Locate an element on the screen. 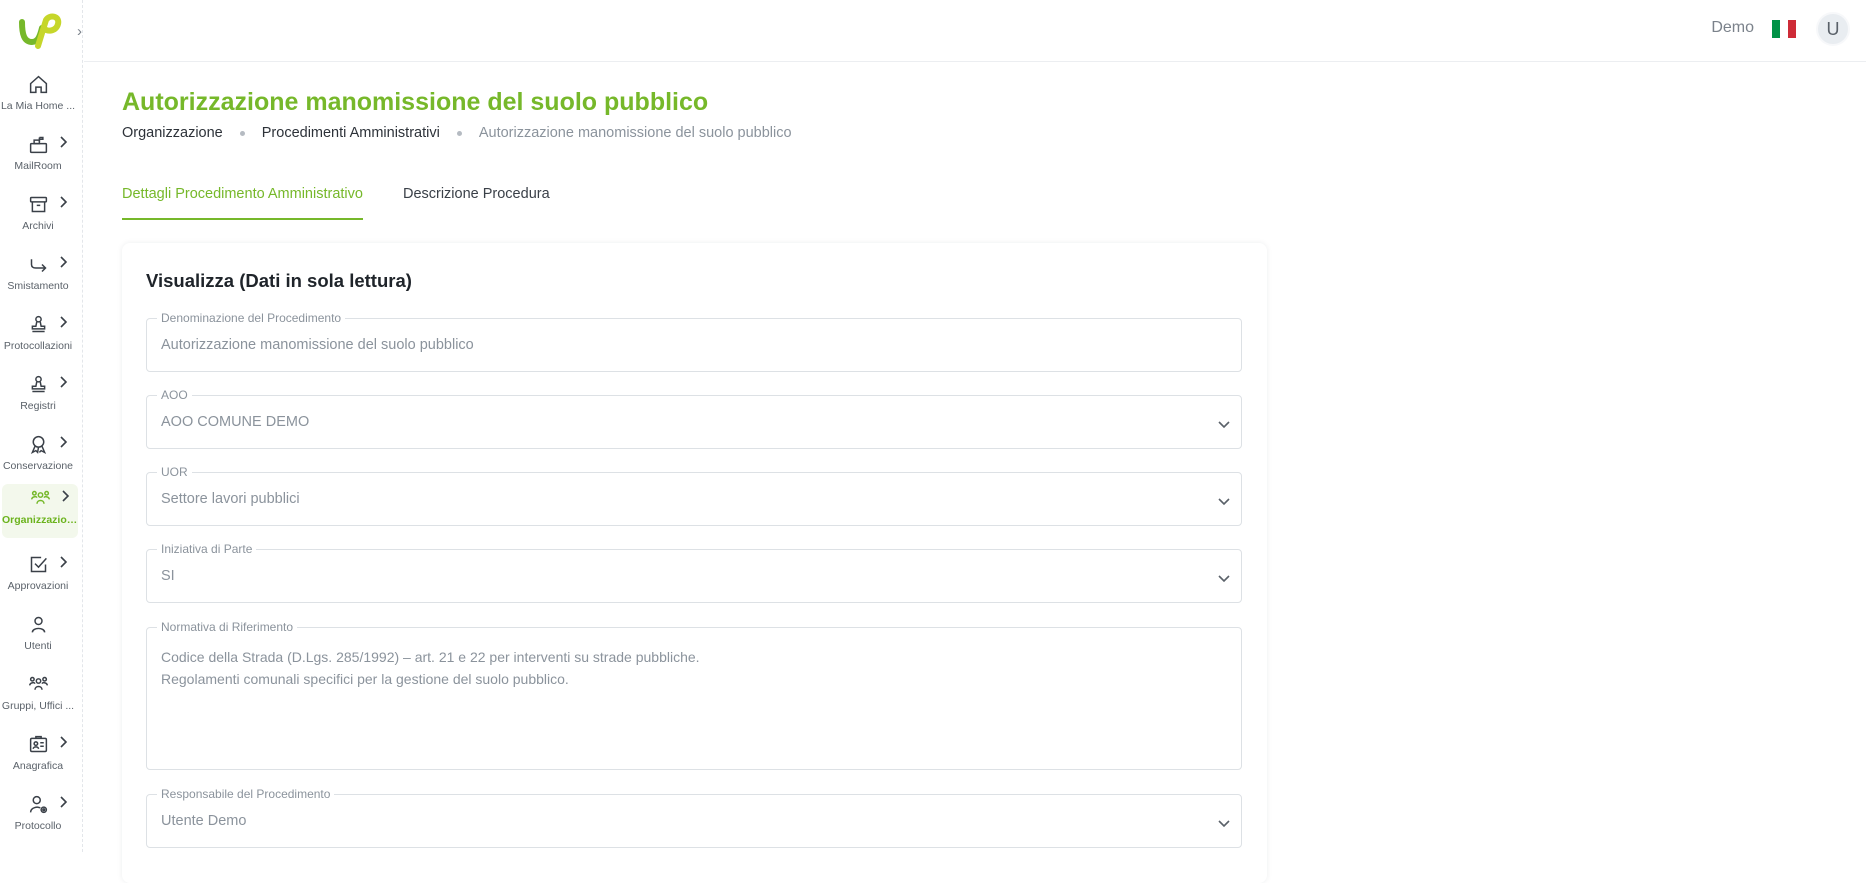 This screenshot has height=883, width=1866. checkbox-icon is located at coordinates (38, 564).